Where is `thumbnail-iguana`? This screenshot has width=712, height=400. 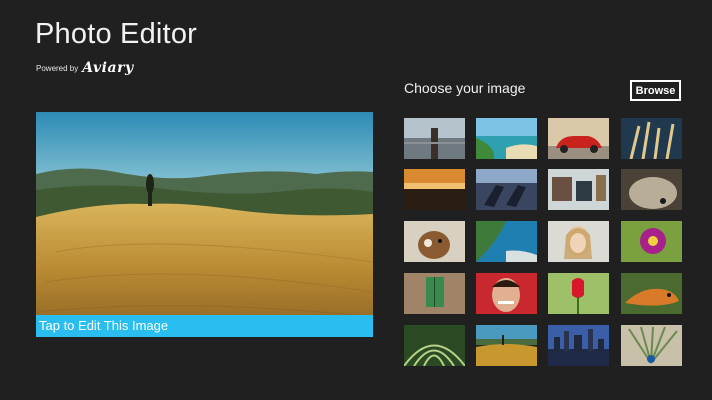 thumbnail-iguana is located at coordinates (651, 293).